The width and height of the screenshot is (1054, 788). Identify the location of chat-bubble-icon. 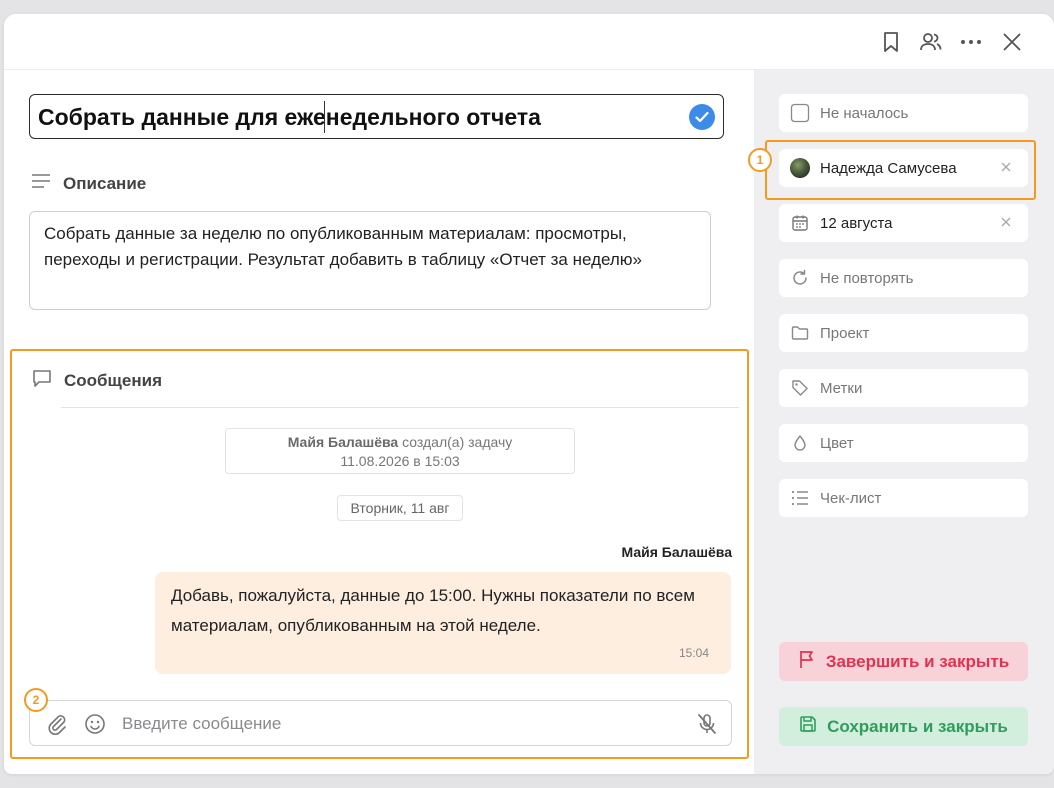
(42, 380).